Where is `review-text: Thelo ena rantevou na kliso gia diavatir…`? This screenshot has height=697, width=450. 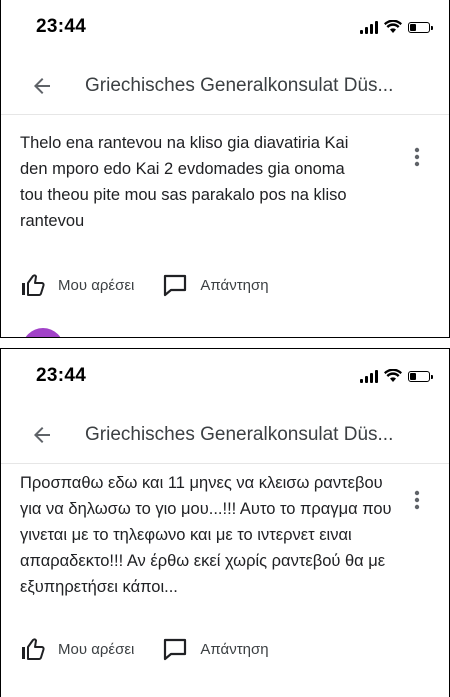 review-text: Thelo ena rantevou na kliso gia diavatir… is located at coordinates (184, 182).